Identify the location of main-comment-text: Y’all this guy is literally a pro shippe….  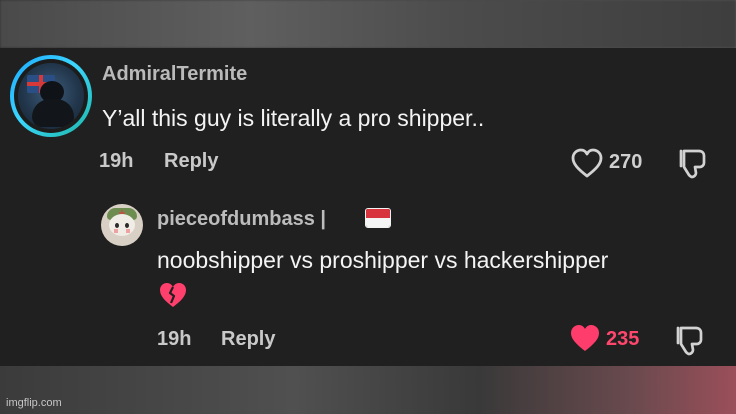
(293, 118).